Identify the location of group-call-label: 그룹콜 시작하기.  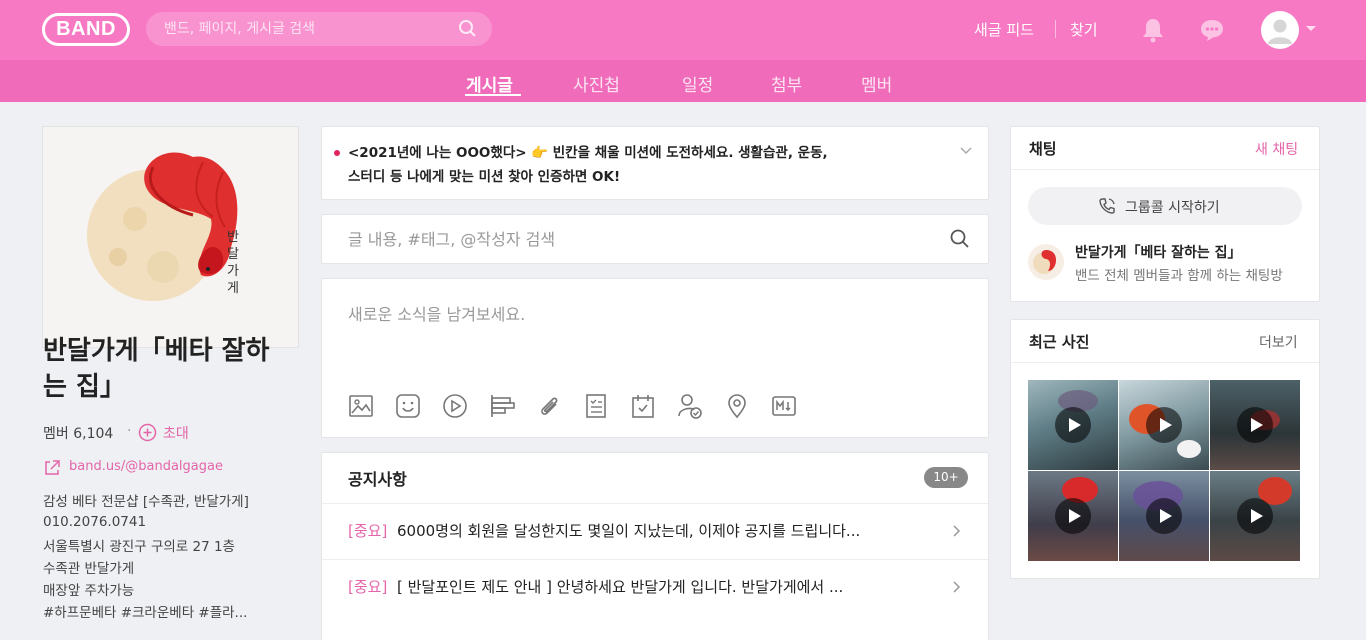
(1172, 208).